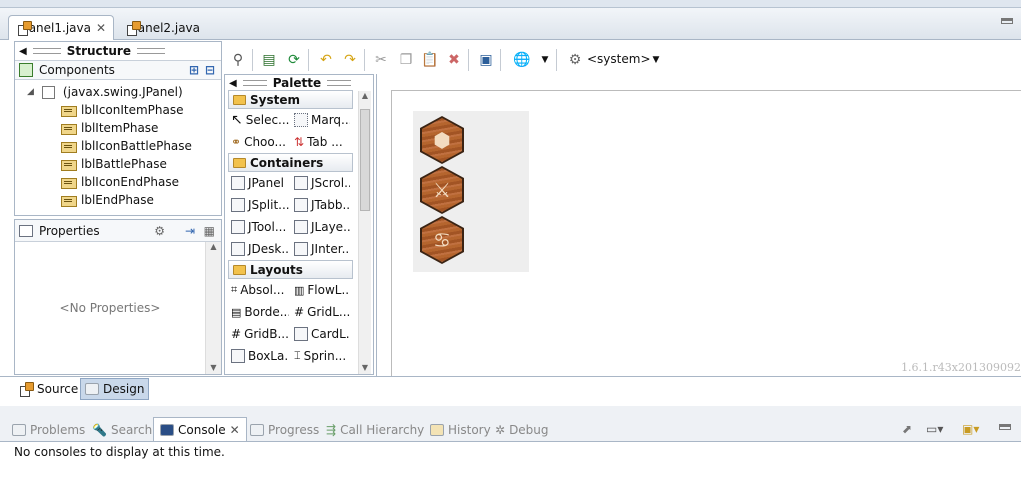 The image size is (1021, 483). What do you see at coordinates (48, 389) in the screenshot?
I see `tab-source: Source` at bounding box center [48, 389].